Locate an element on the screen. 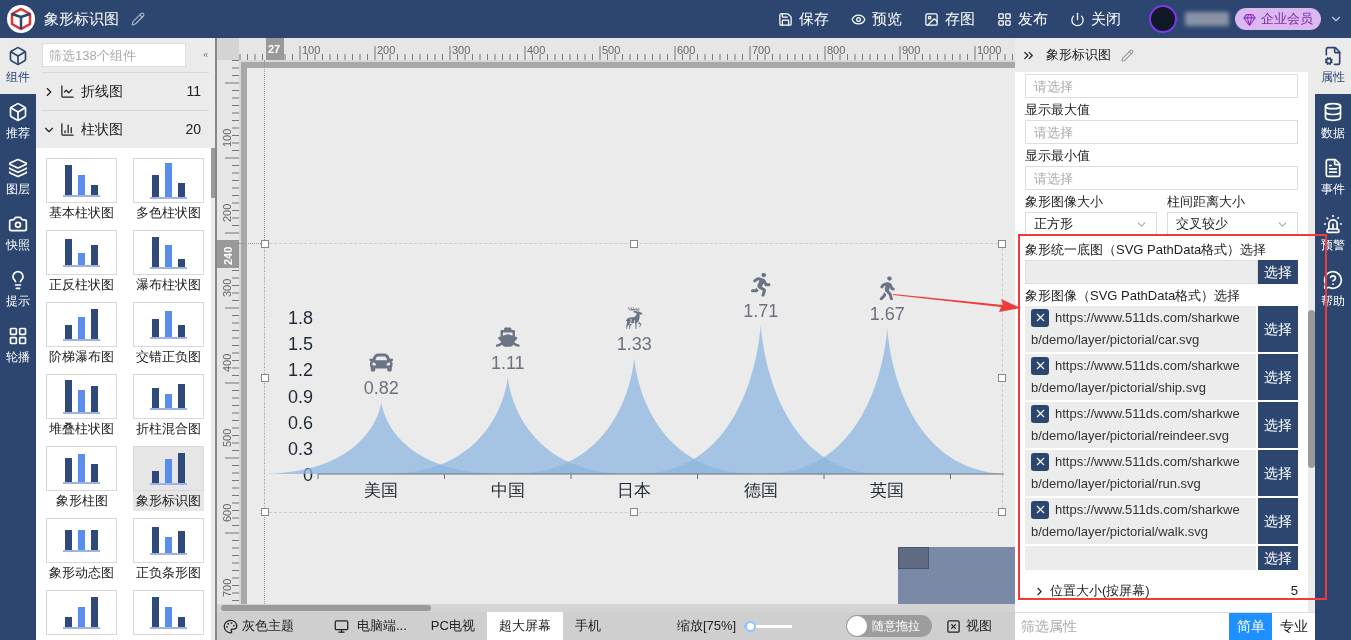 Image resolution: width=1351 pixels, height=640 pixels. line-chart-icon is located at coordinates (67, 91).